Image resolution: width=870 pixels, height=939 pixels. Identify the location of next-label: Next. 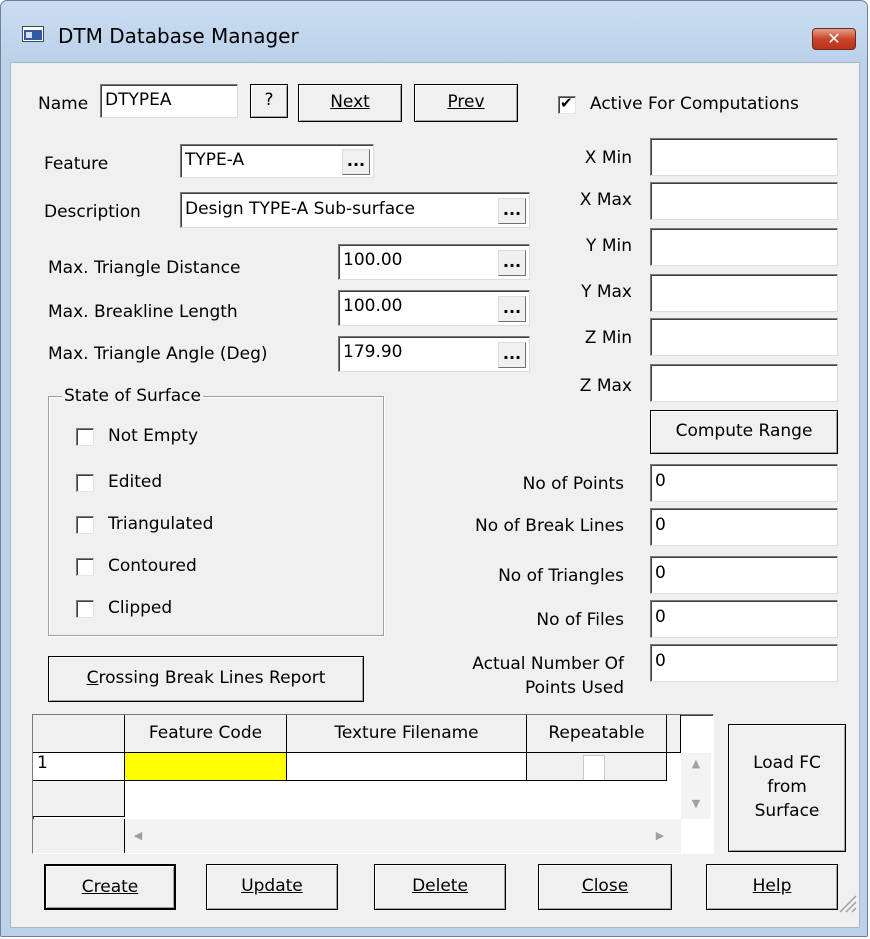
(350, 102).